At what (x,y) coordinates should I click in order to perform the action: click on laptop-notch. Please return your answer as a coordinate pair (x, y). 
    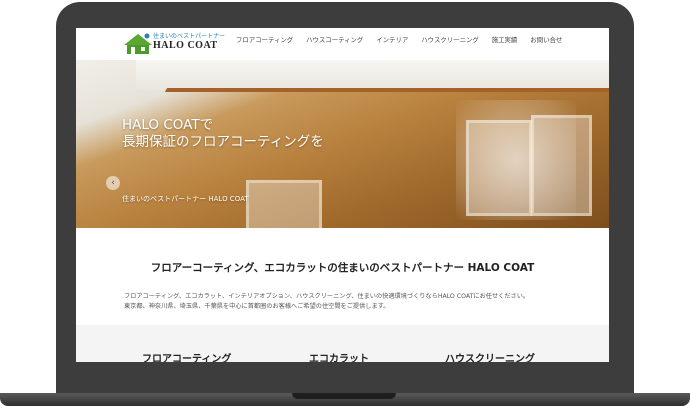
    Looking at the image, I should click on (344, 396).